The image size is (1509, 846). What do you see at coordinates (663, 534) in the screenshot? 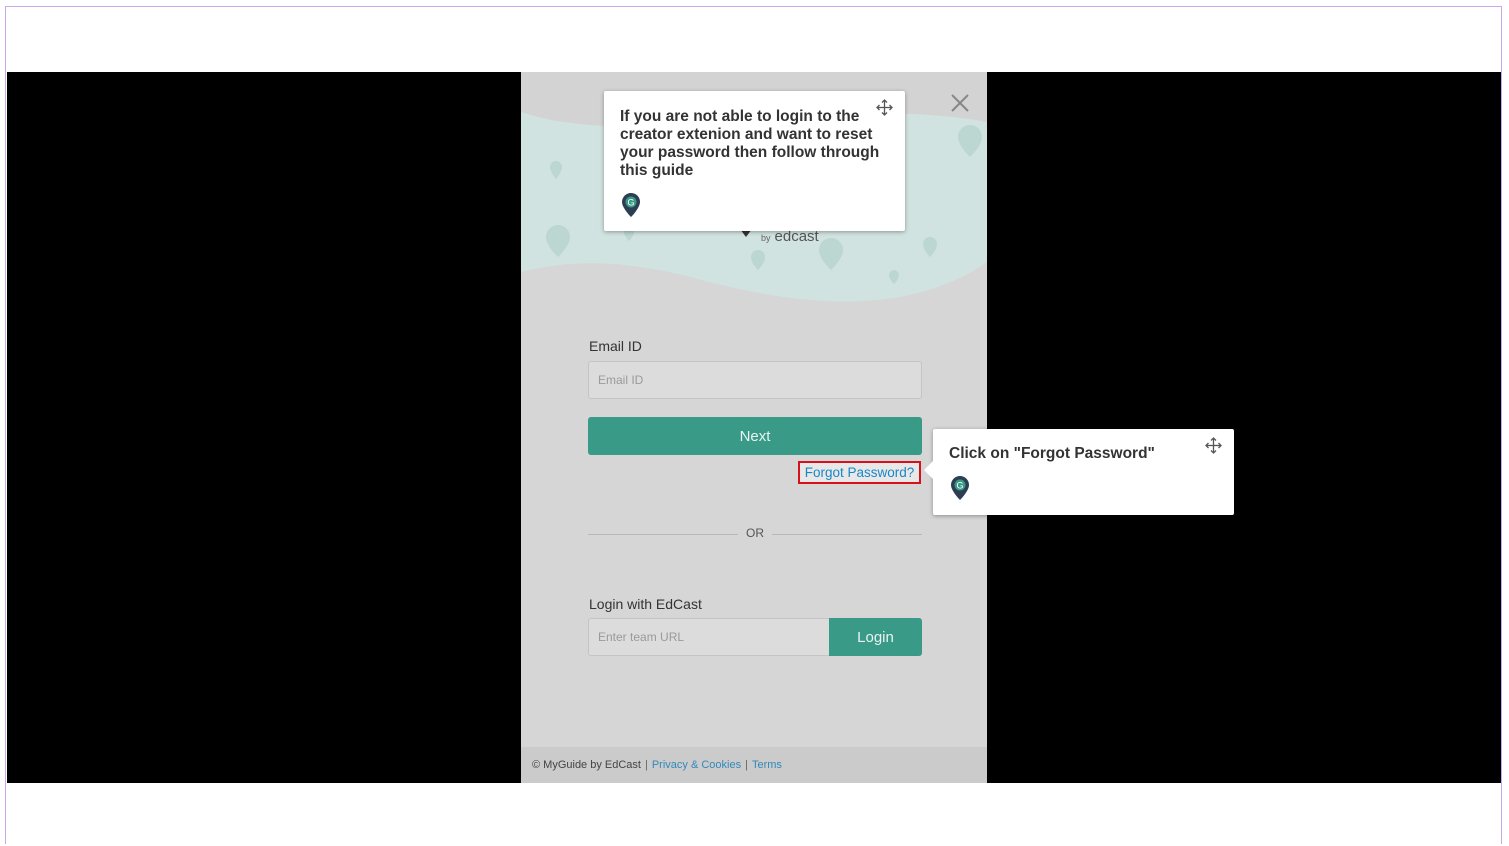
I see `divider-line-left` at bounding box center [663, 534].